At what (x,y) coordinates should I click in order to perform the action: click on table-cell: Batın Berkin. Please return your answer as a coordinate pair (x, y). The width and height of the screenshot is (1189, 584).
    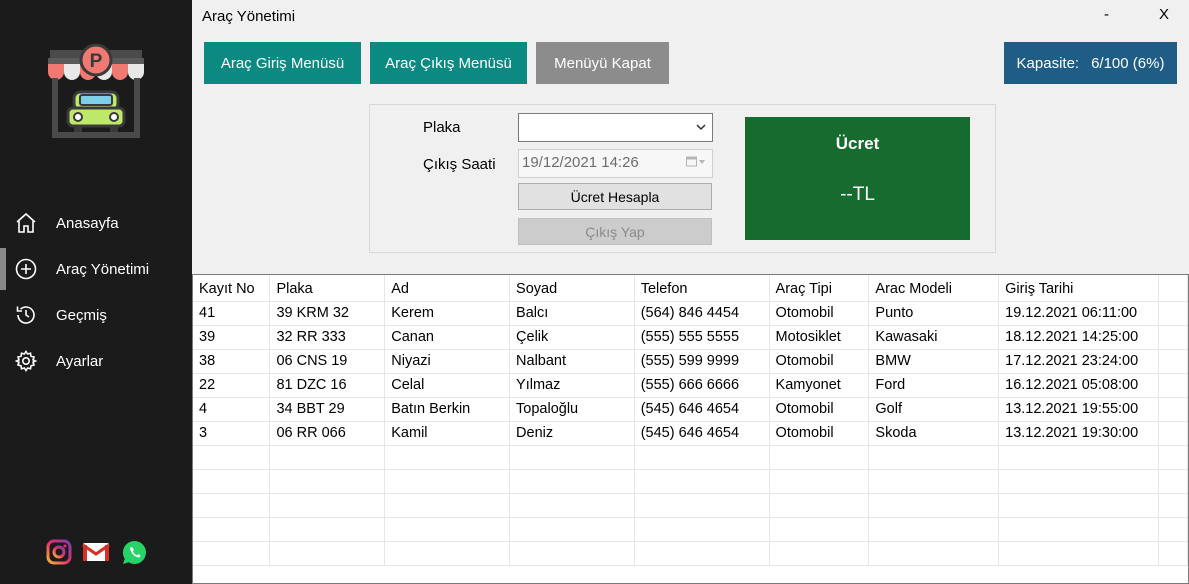
    Looking at the image, I should click on (447, 409).